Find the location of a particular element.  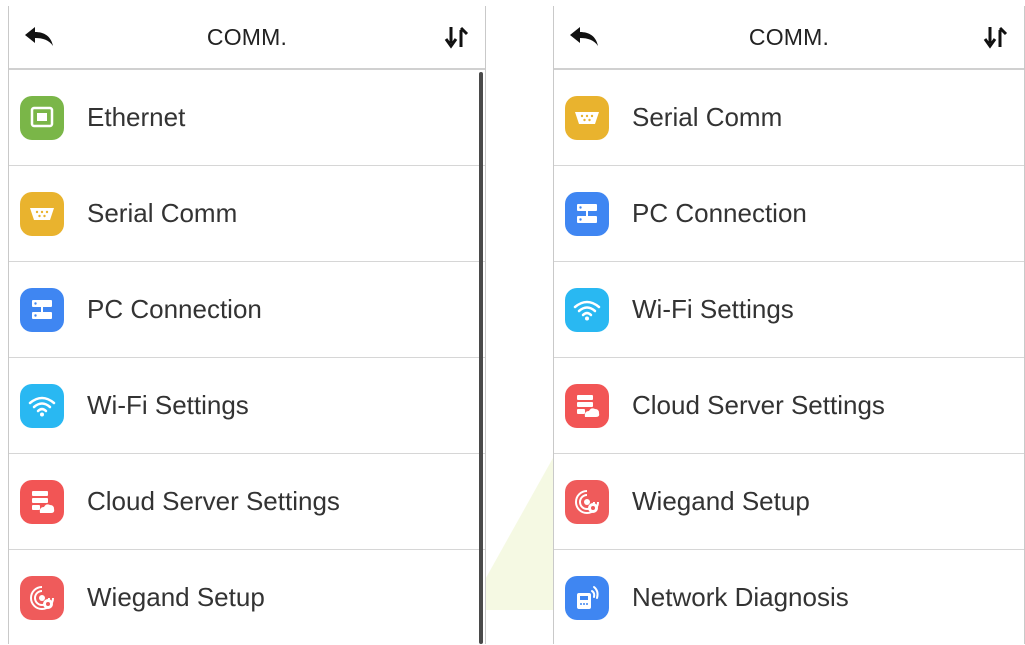

scrollbar is located at coordinates (481, 358).